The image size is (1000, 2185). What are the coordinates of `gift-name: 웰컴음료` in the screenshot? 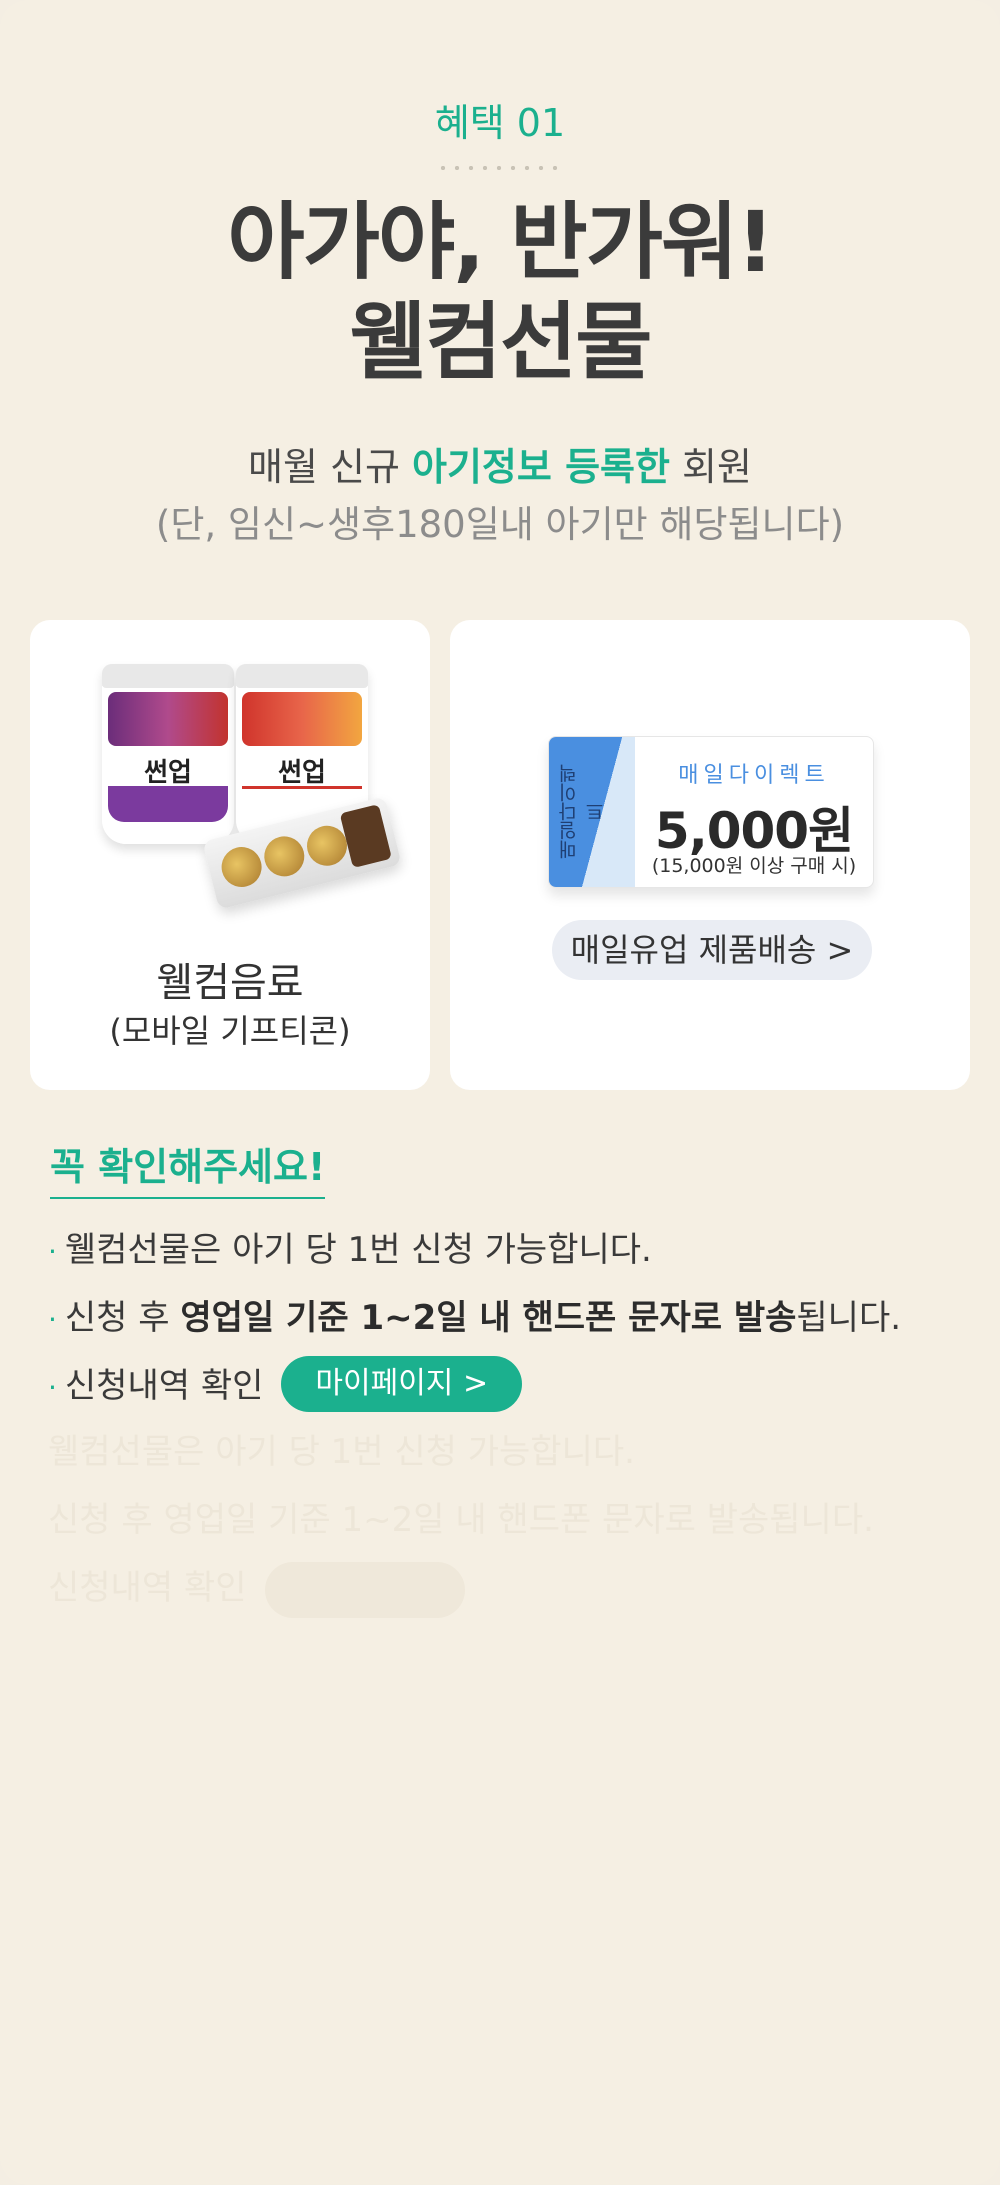 It's located at (230, 983).